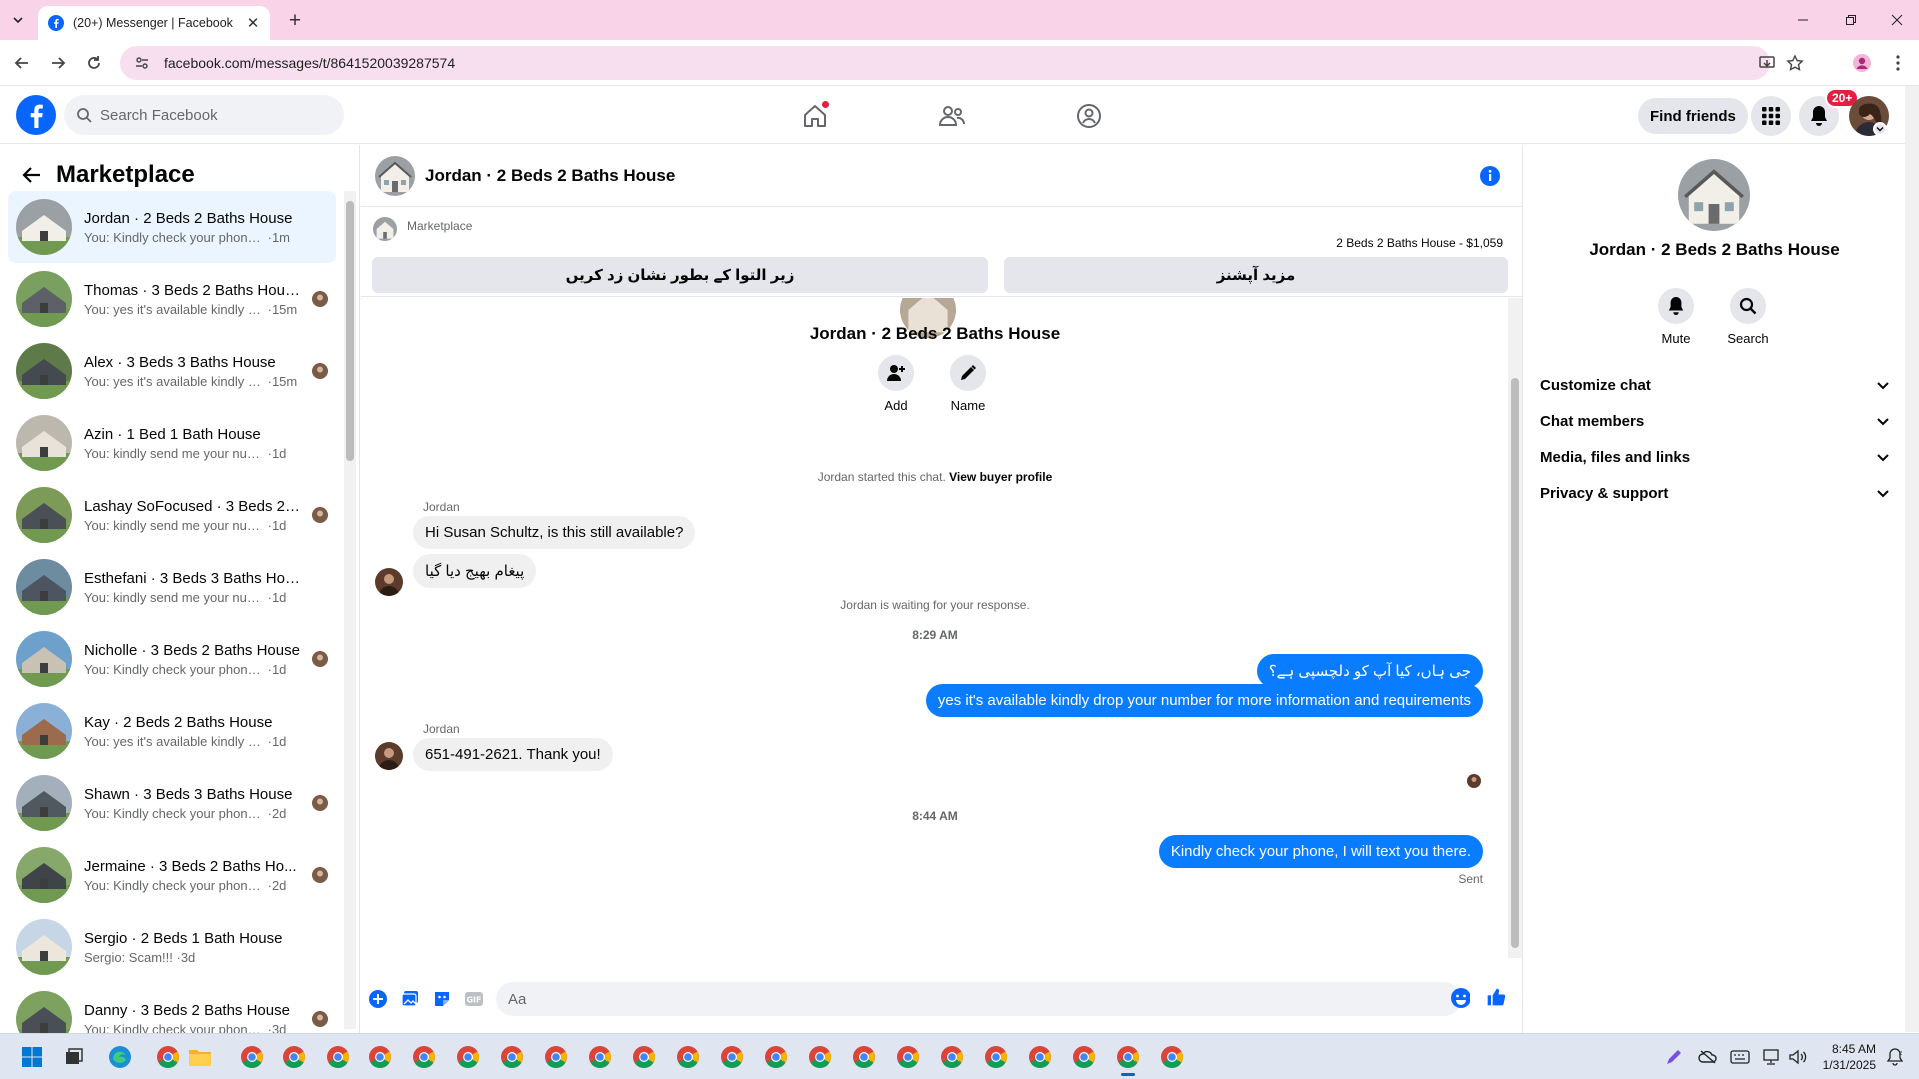 This screenshot has height=1079, width=1919. Describe the element at coordinates (962, 63) in the screenshot. I see `address-bar: facebook.com/messages/t/8641520039287574` at that location.